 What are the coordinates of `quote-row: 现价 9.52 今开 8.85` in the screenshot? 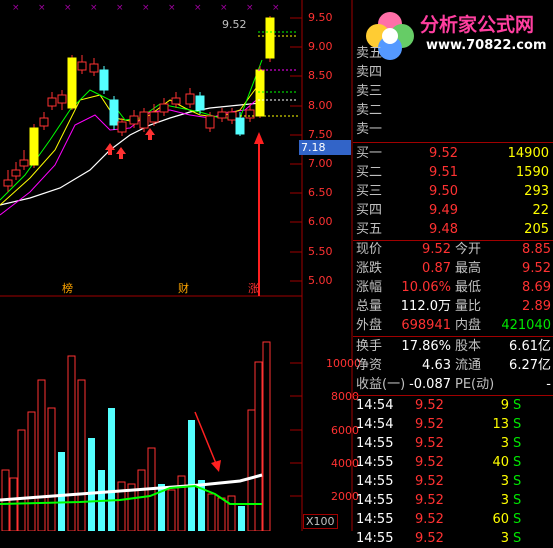 It's located at (453, 249).